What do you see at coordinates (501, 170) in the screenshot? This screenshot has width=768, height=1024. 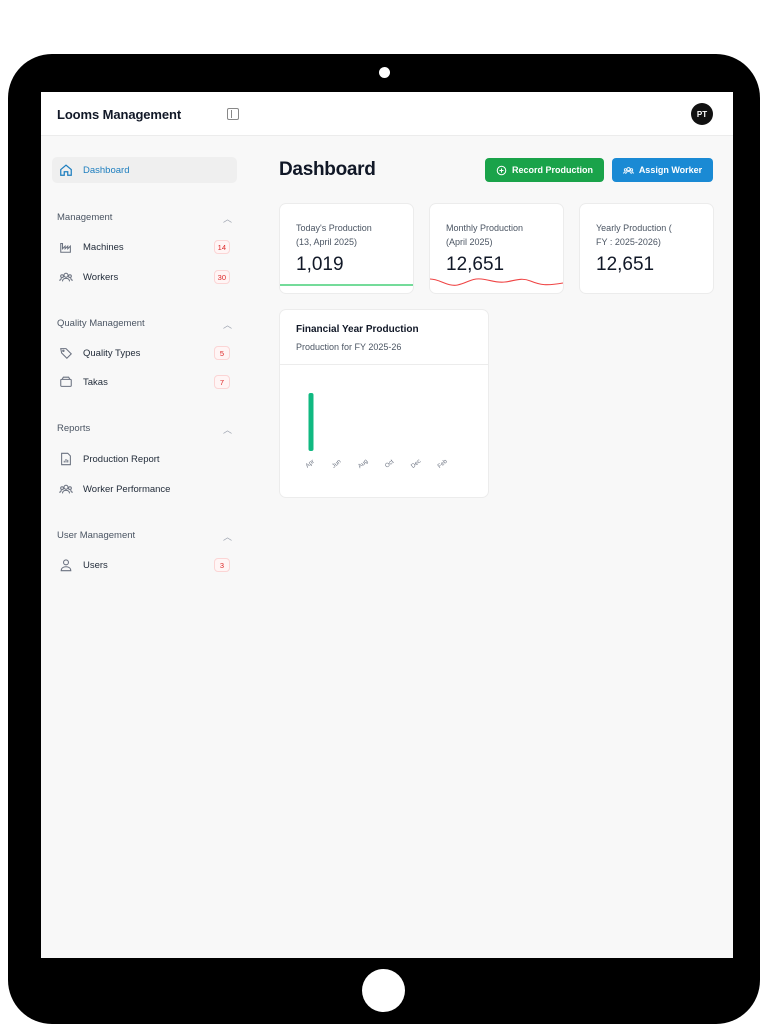 I see `plus-circle-icon` at bounding box center [501, 170].